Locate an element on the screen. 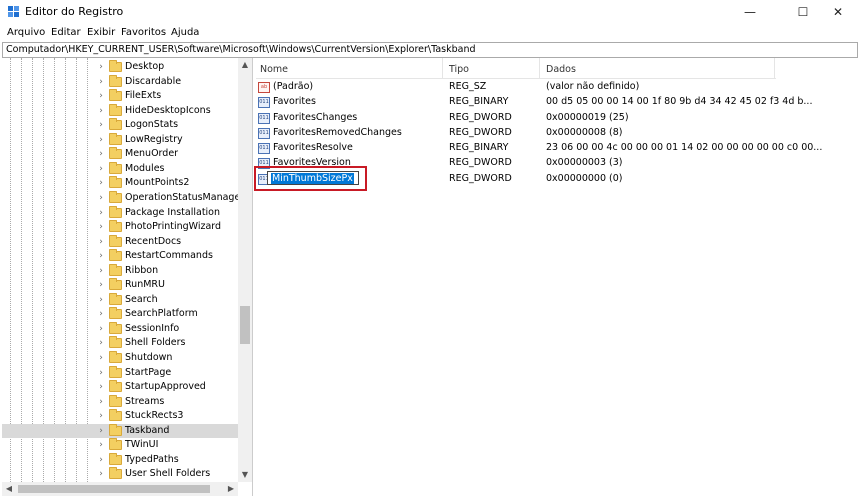  binary-value-icon: 011 is located at coordinates (264, 103).